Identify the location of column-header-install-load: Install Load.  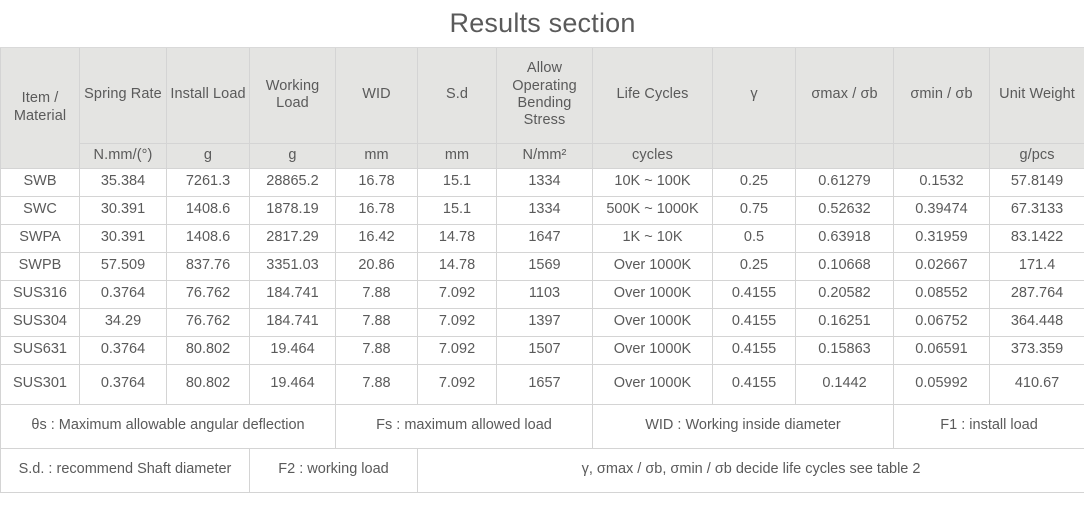
(208, 95).